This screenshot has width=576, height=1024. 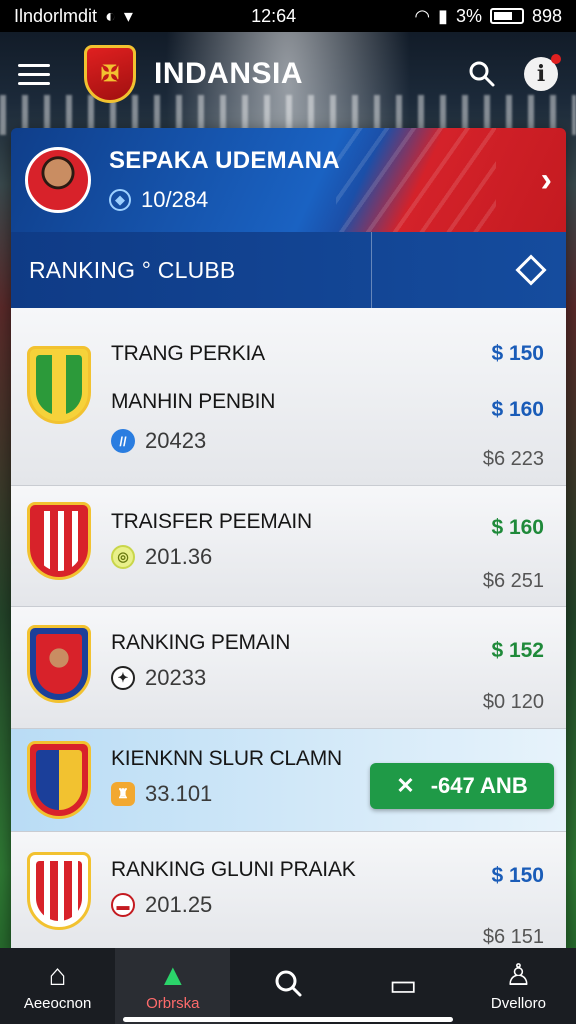 I want to click on row-total: $6 151, so click(x=513, y=937).